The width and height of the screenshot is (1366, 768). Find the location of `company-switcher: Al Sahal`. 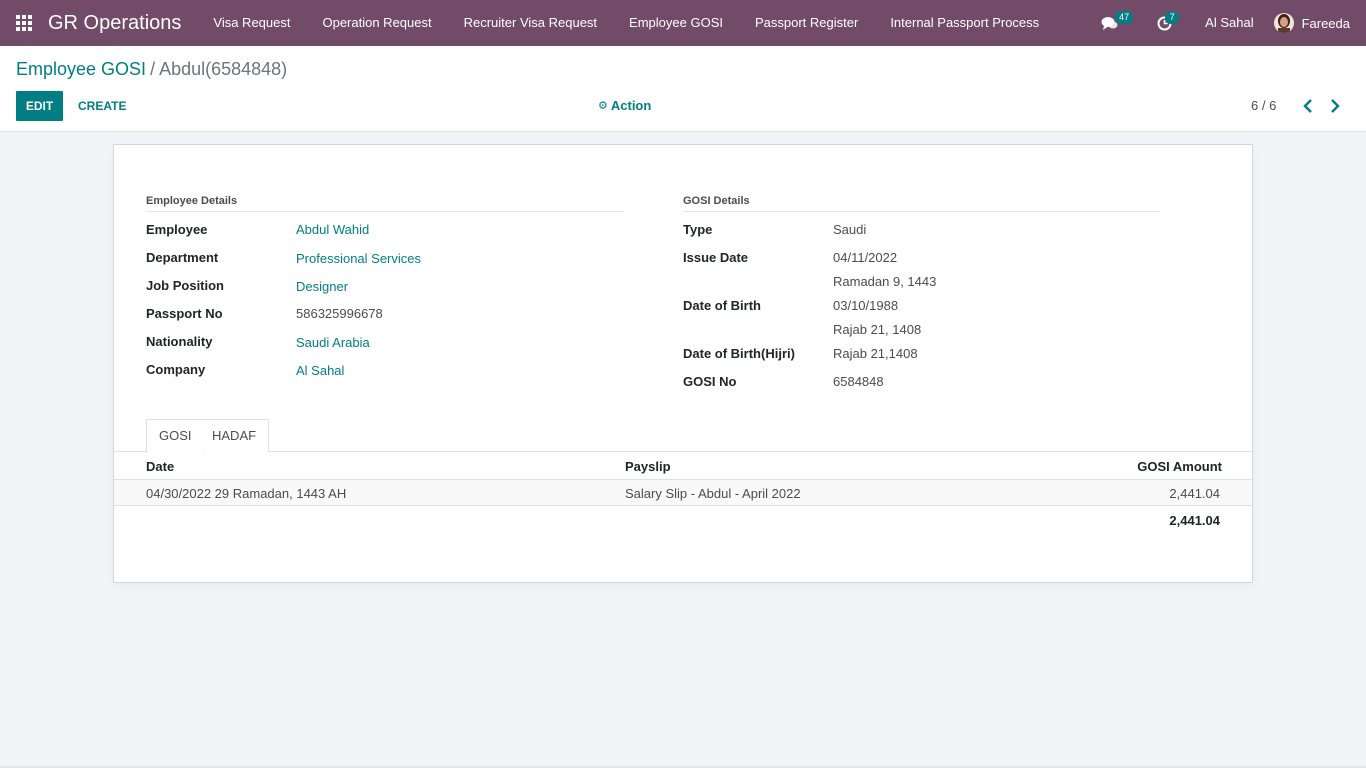

company-switcher: Al Sahal is located at coordinates (1231, 23).